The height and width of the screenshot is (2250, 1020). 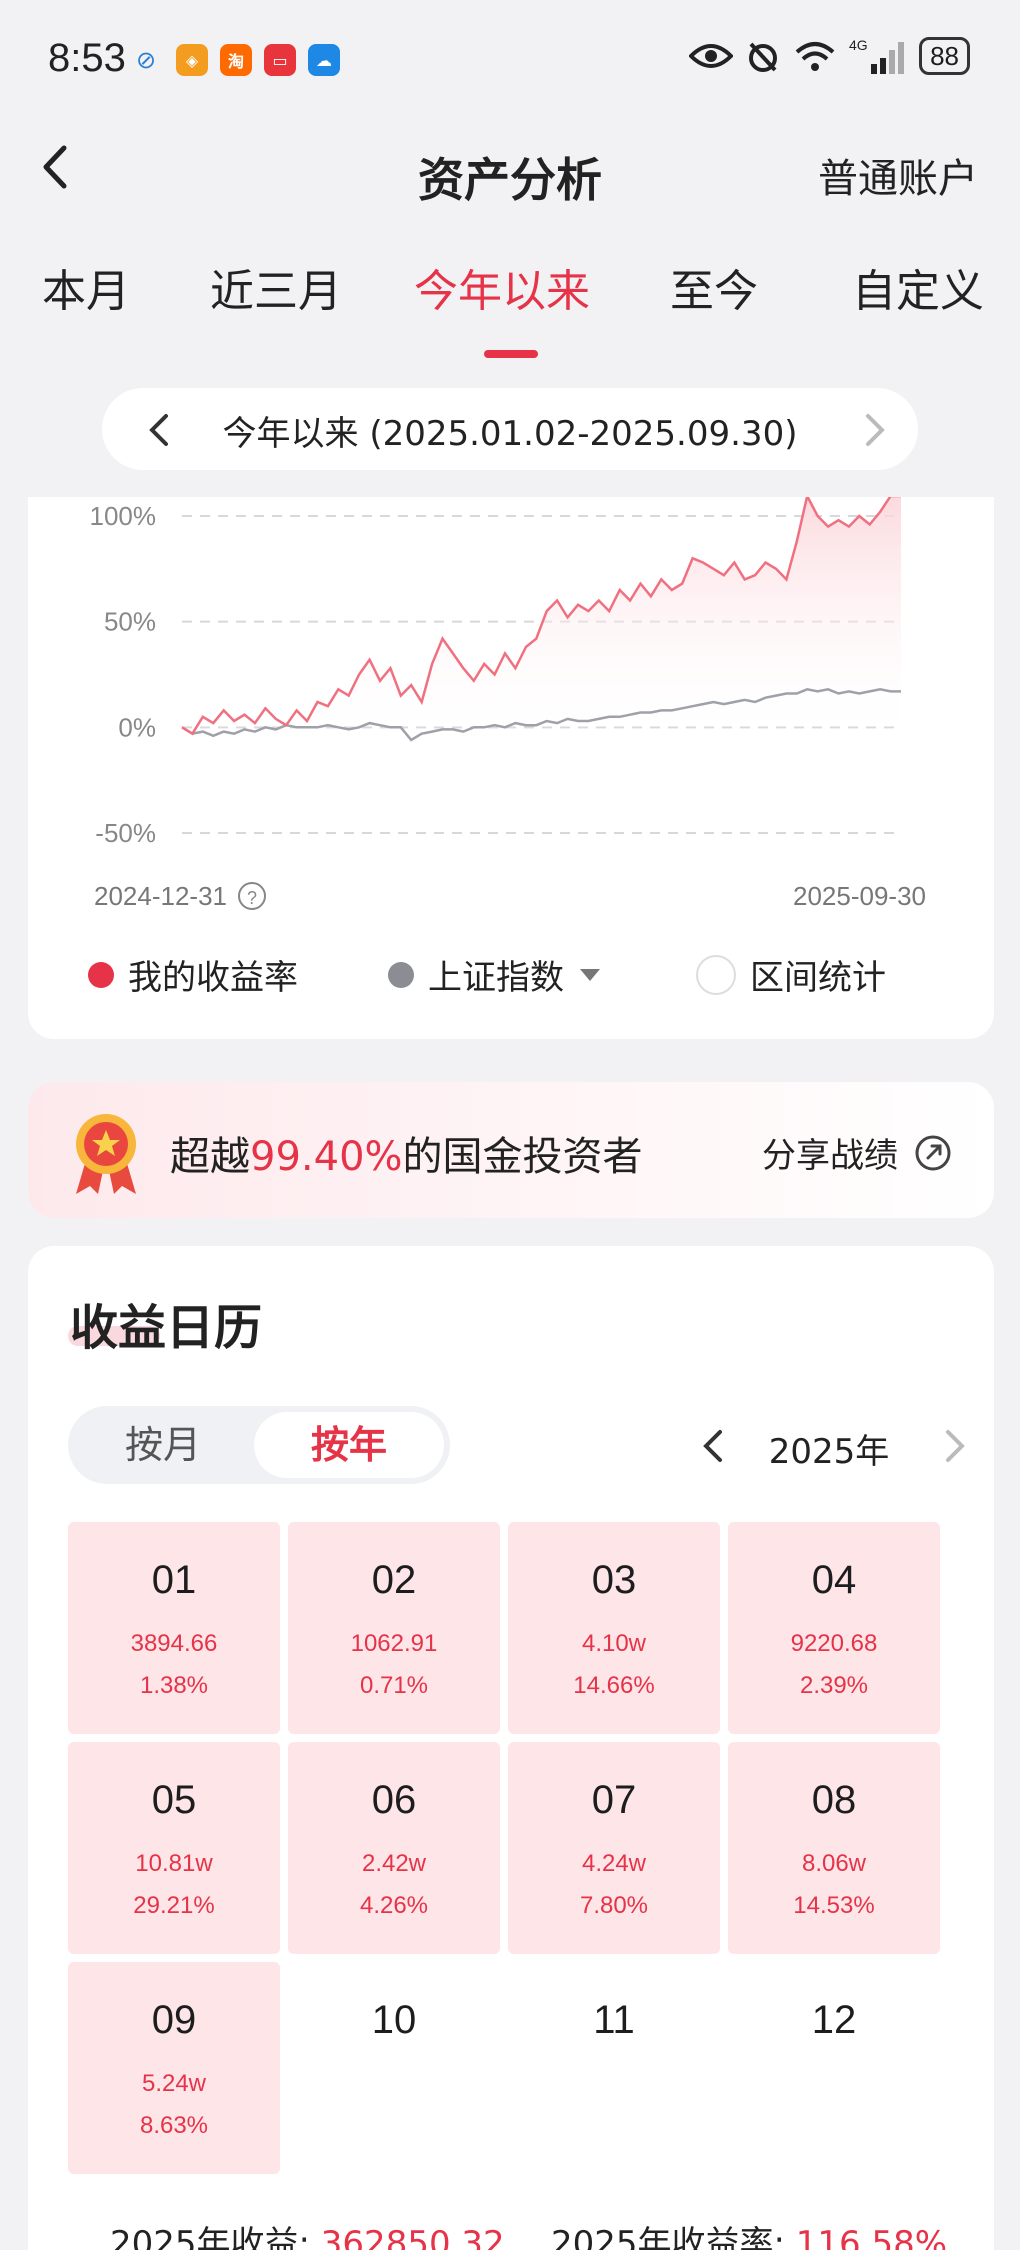 What do you see at coordinates (834, 1863) in the screenshot?
I see `month-amount: 8.06w` at bounding box center [834, 1863].